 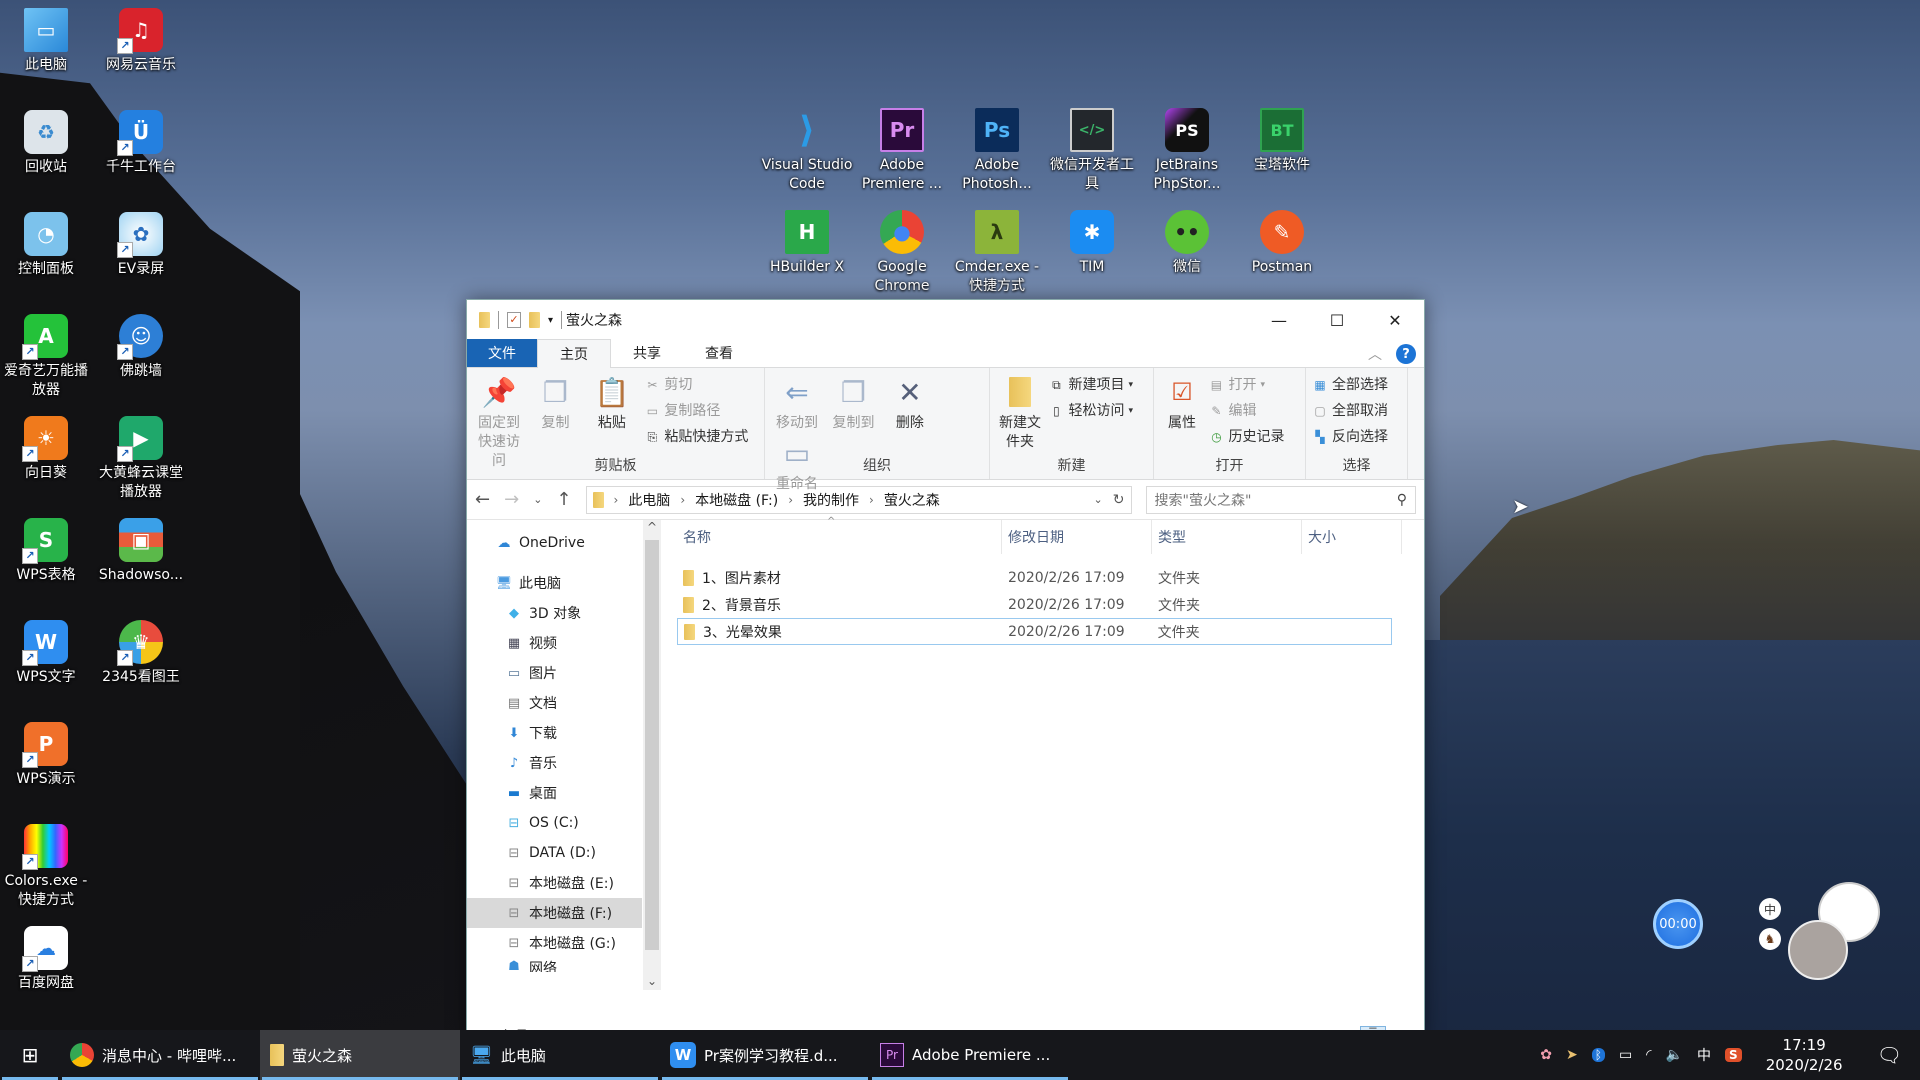 What do you see at coordinates (997, 253) in the screenshot?
I see `desktop-icon: λ Cmder.exe - 快捷方式` at bounding box center [997, 253].